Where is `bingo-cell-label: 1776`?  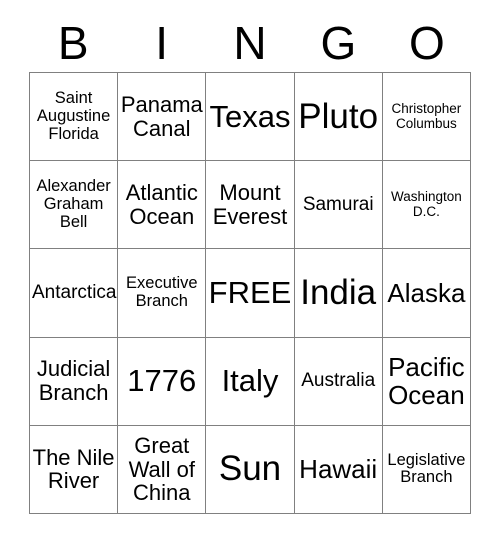
bingo-cell-label: 1776 is located at coordinates (162, 381).